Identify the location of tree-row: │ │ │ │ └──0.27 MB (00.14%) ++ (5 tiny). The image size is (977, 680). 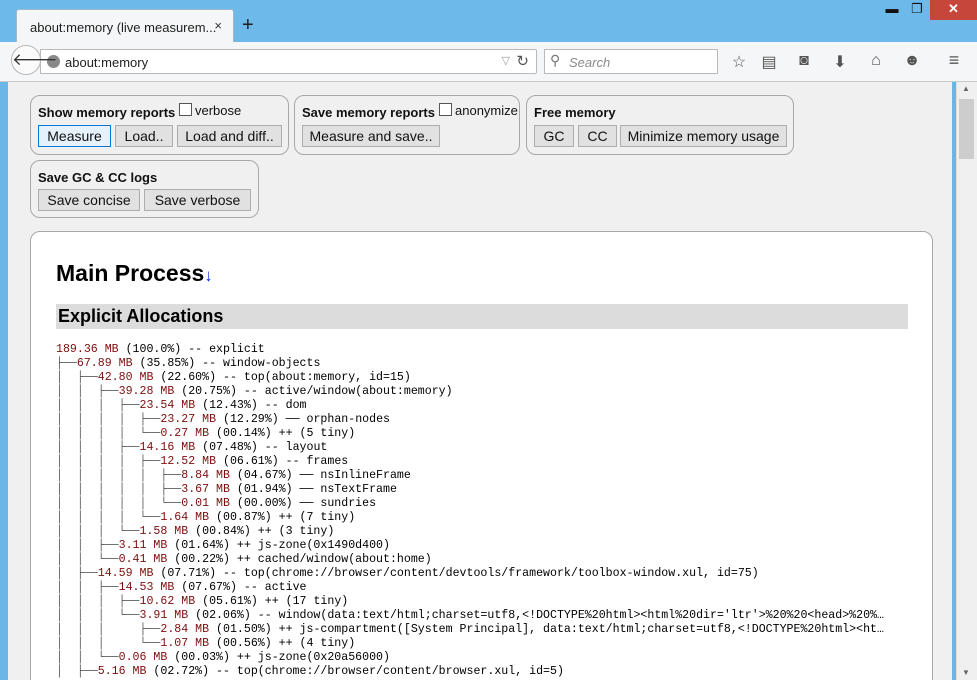
(470, 434).